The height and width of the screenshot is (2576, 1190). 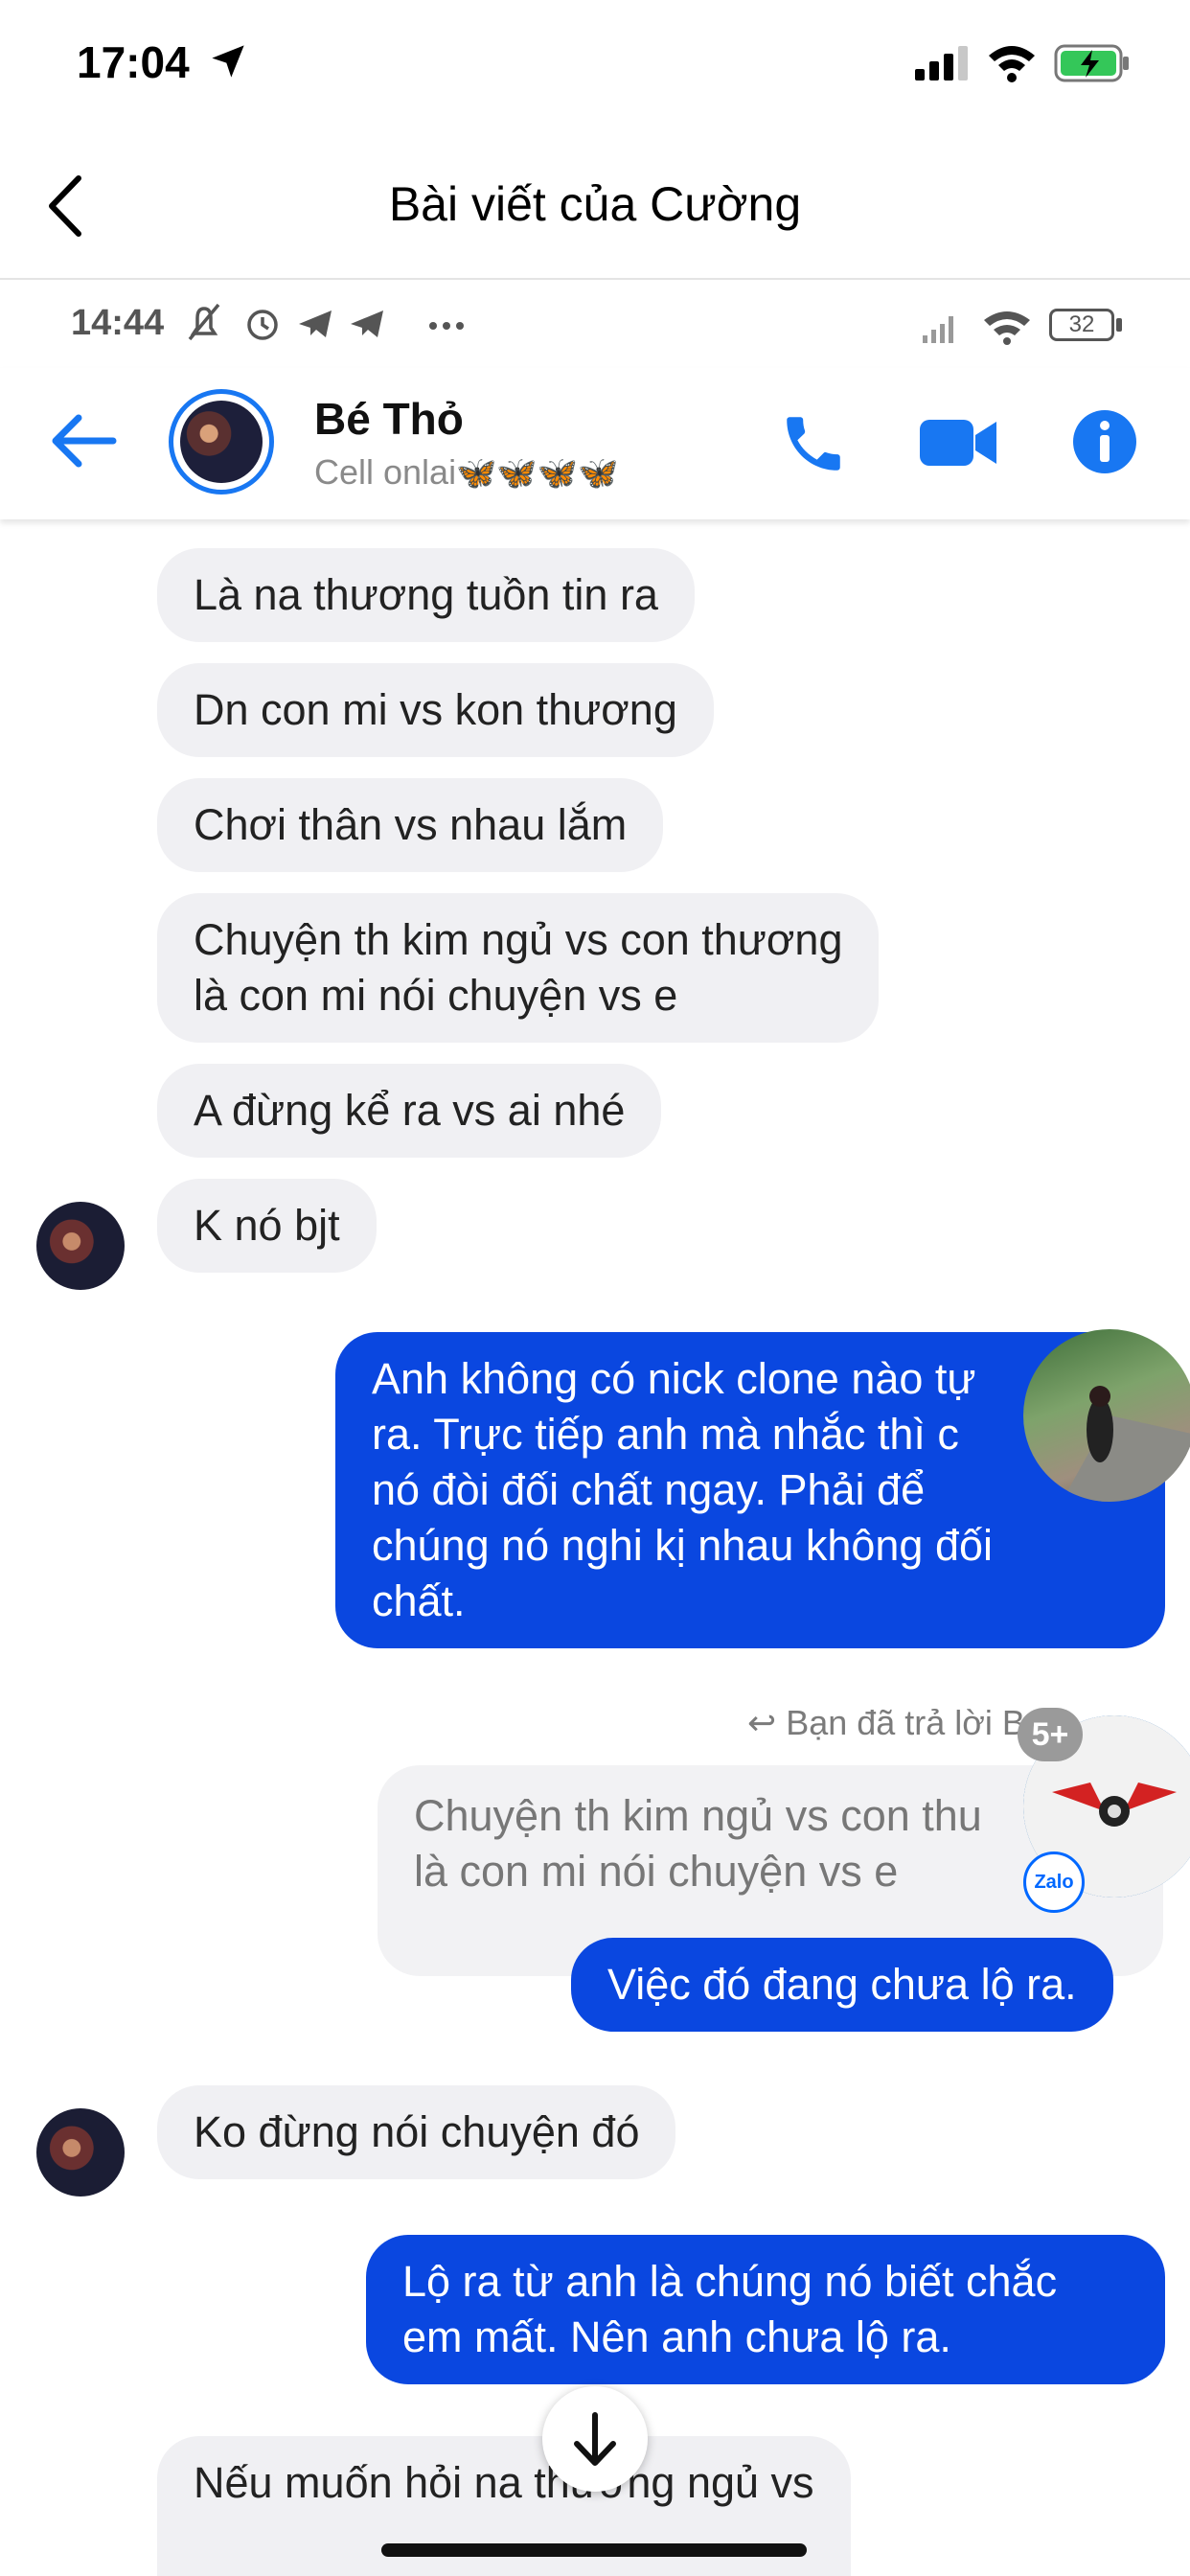 I want to click on message-line: Chuyện th kim ngủ vs con thu, so click(x=698, y=1815).